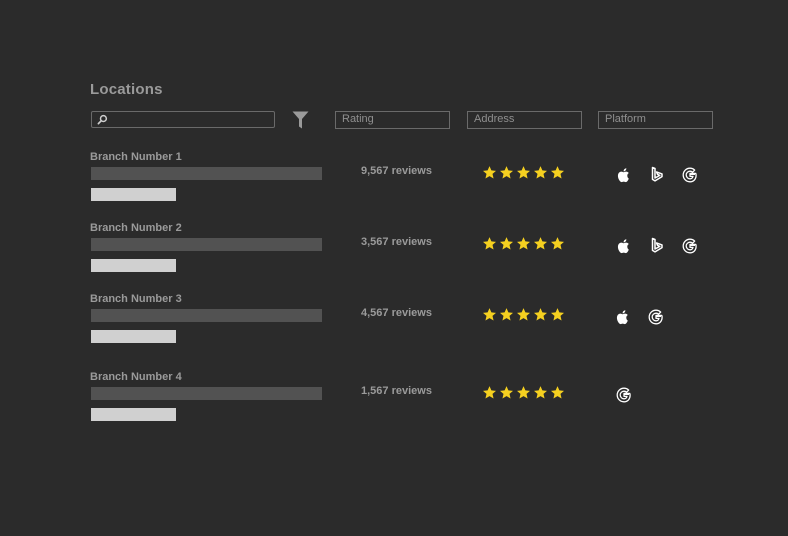 The width and height of the screenshot is (788, 536). What do you see at coordinates (136, 377) in the screenshot?
I see `branch-name: Branch Number 4` at bounding box center [136, 377].